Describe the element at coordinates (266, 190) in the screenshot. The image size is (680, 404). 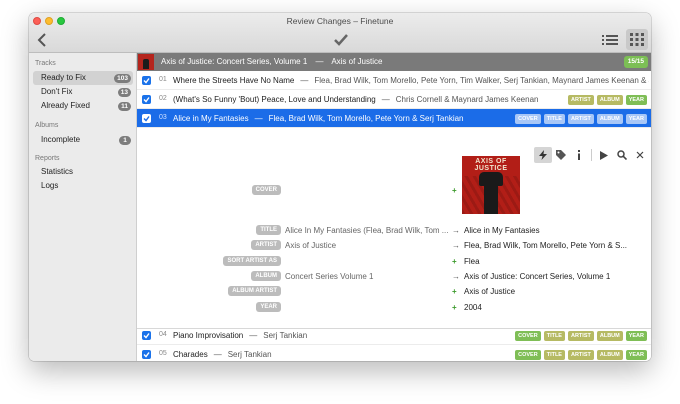
I see `field-label-cover: COVER` at that location.